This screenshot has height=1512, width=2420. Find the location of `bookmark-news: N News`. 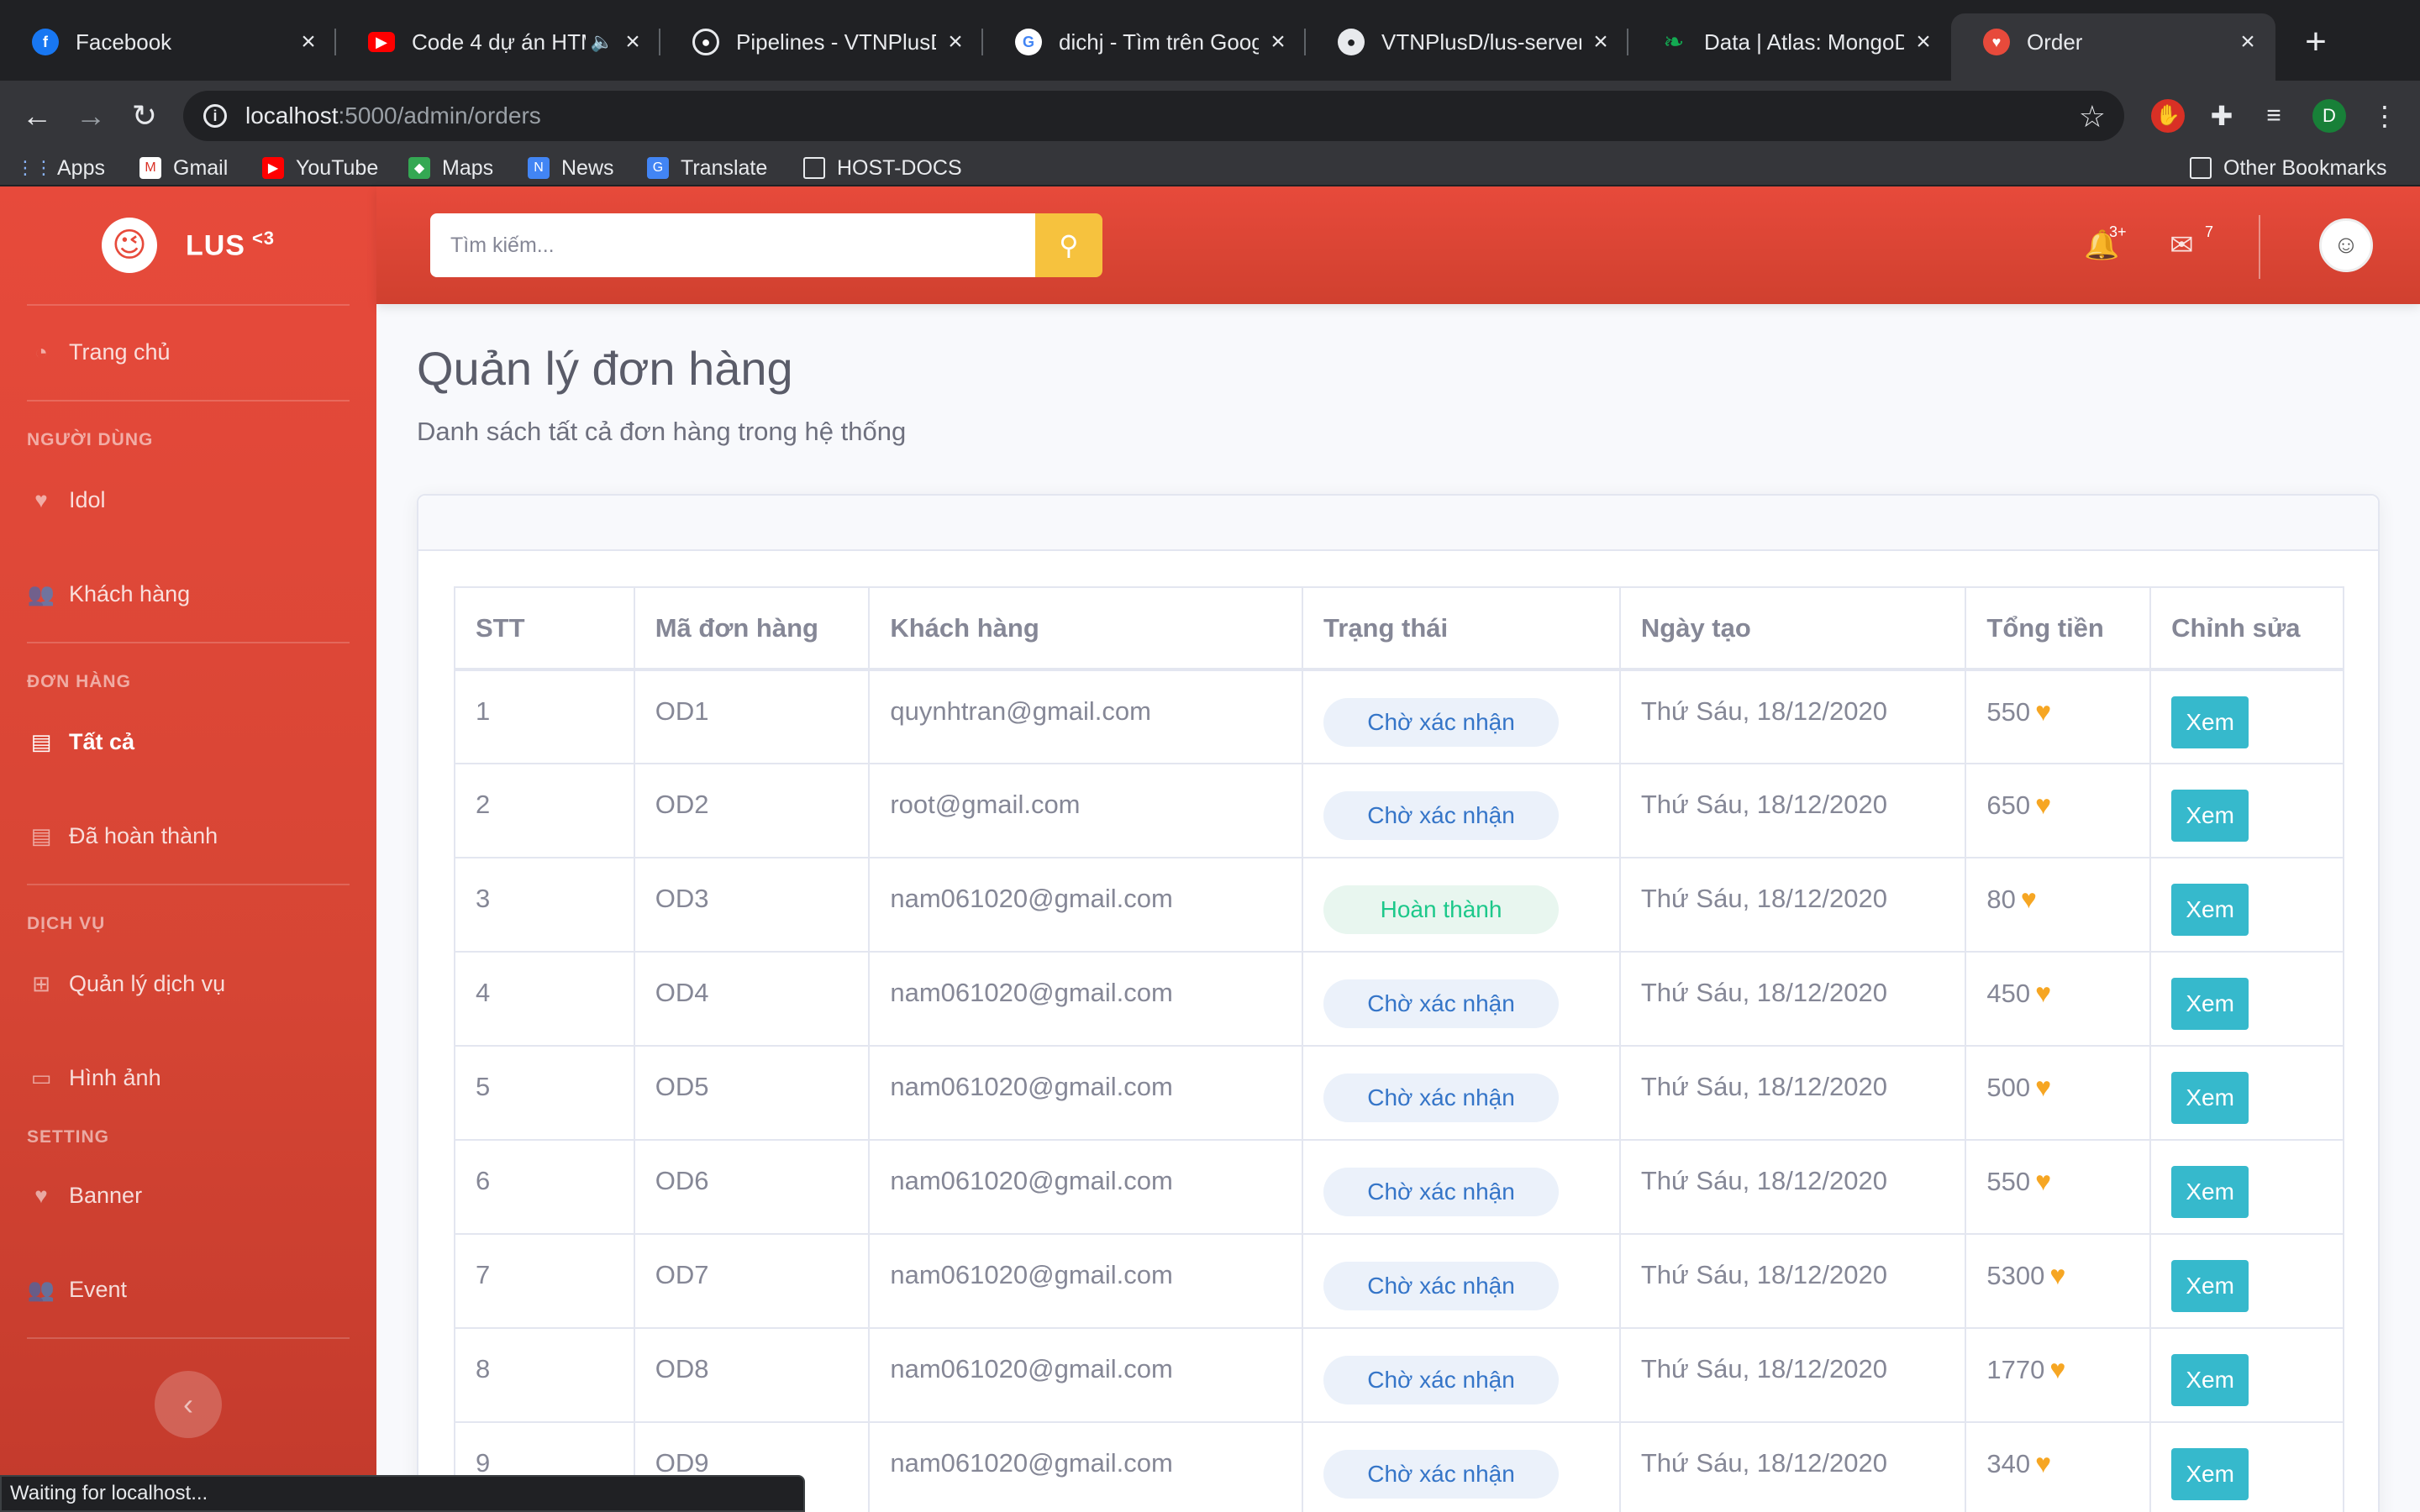

bookmark-news: N News is located at coordinates (571, 168).